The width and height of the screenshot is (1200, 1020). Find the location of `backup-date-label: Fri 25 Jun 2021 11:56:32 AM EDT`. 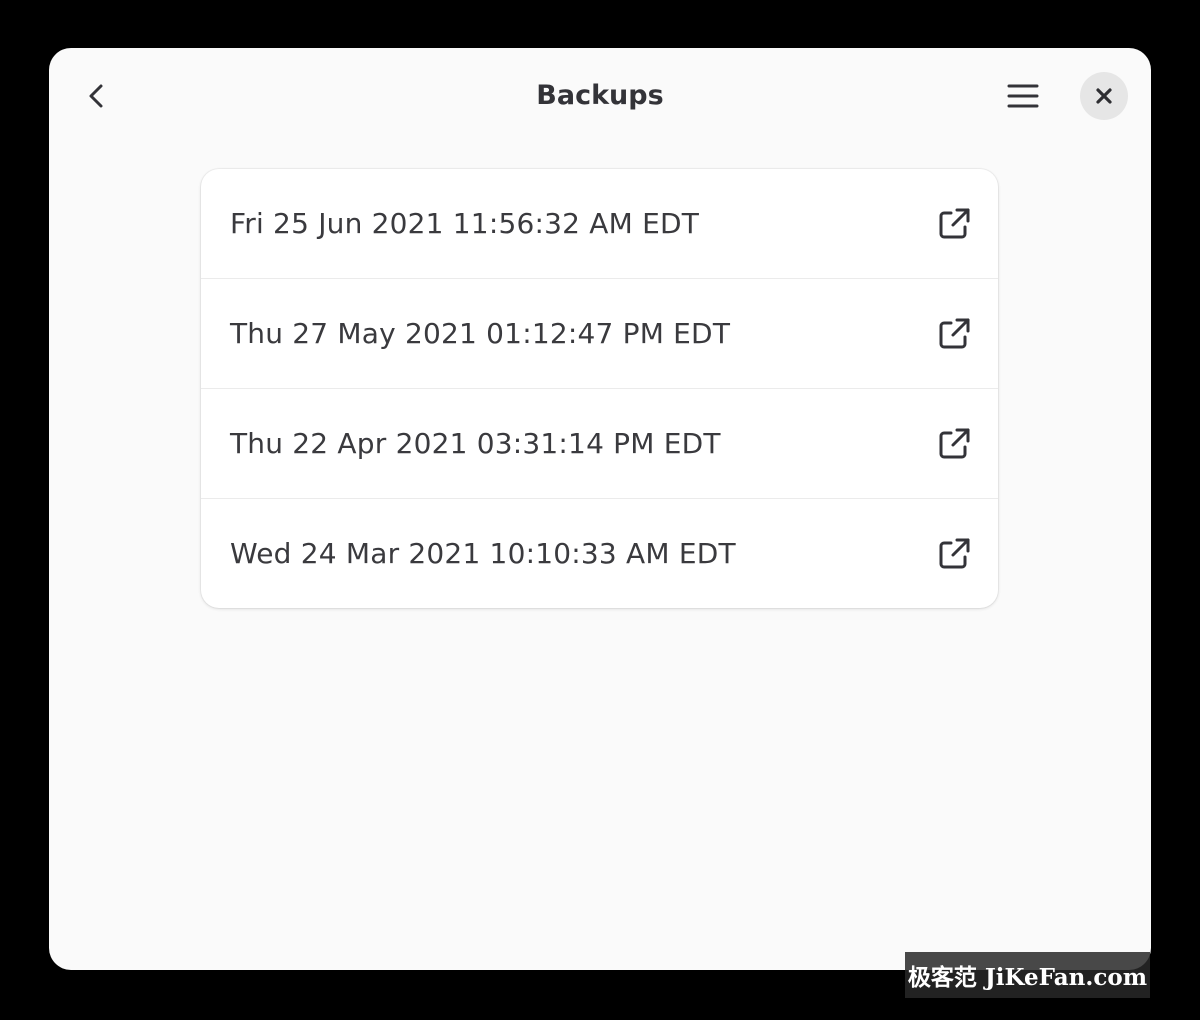

backup-date-label: Fri 25 Jun 2021 11:56:32 AM EDT is located at coordinates (465, 223).